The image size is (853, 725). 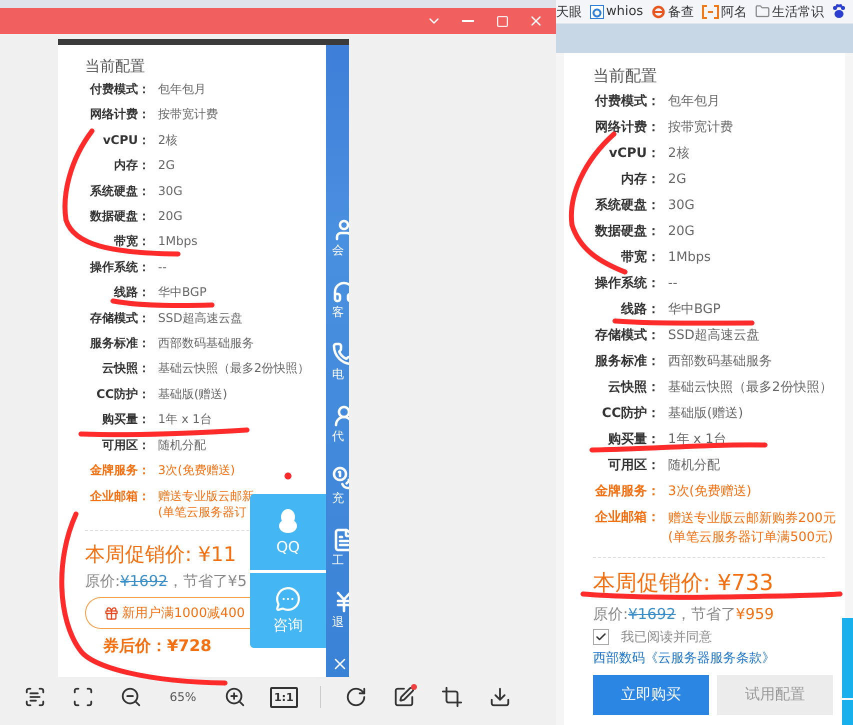 I want to click on promo-price: 本周促销价: ¥11, so click(x=160, y=554).